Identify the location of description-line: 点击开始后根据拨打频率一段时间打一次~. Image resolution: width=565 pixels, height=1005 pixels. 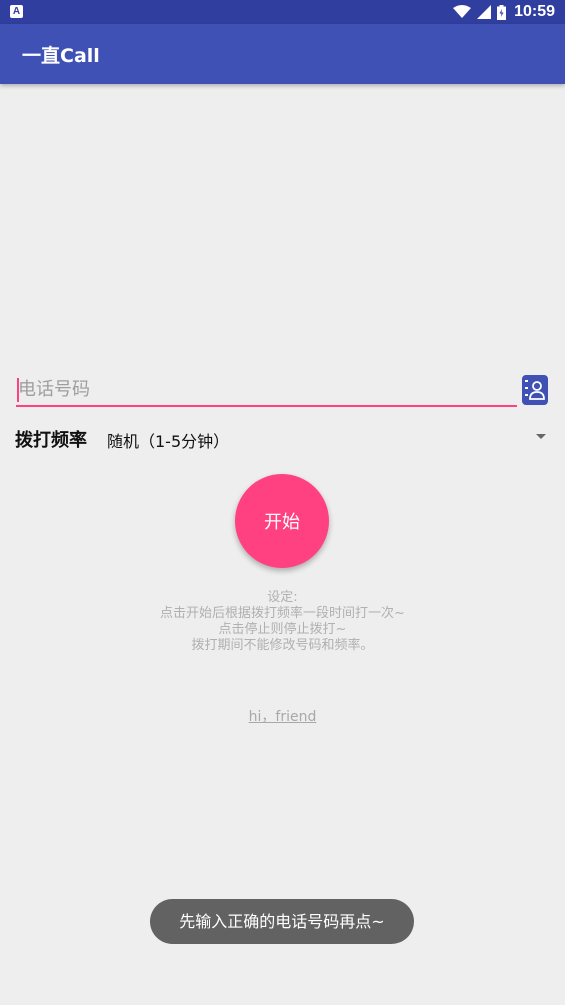
(282, 613).